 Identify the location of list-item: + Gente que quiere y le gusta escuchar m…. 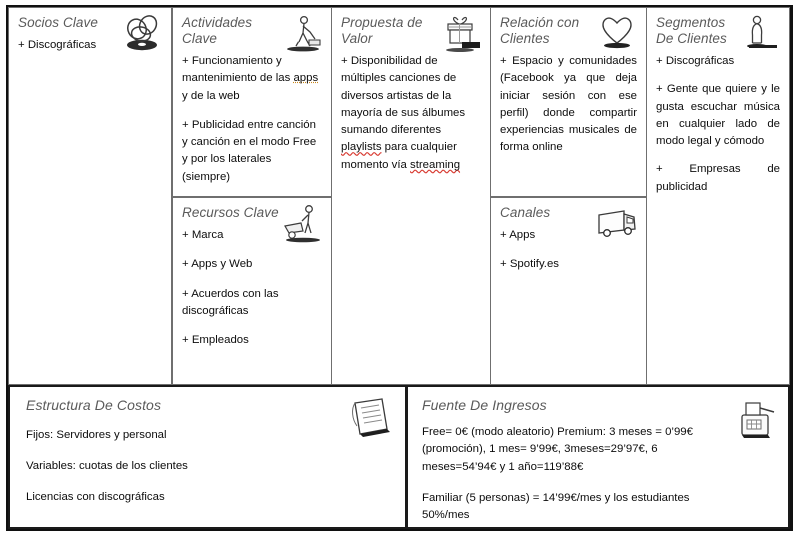
(718, 115).